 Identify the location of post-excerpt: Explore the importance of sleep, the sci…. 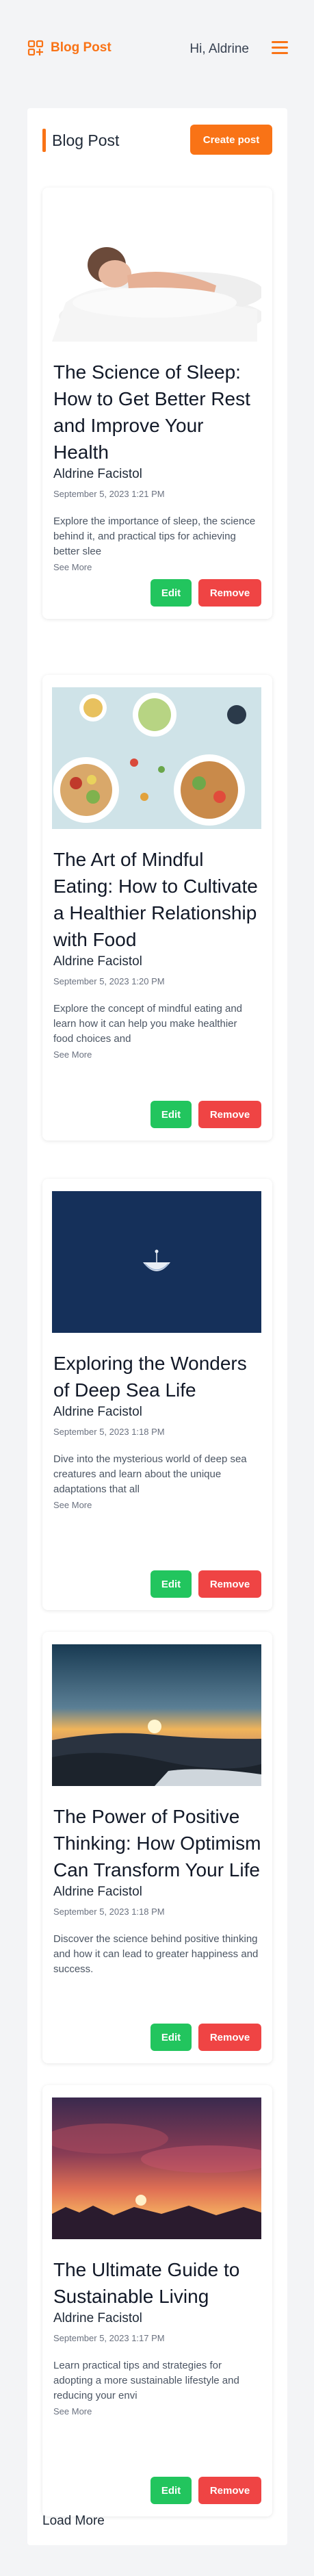
(154, 536).